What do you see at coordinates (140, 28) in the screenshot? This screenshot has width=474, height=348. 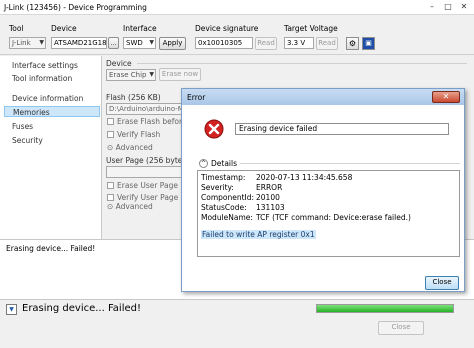 I see `interface-label: Interface` at bounding box center [140, 28].